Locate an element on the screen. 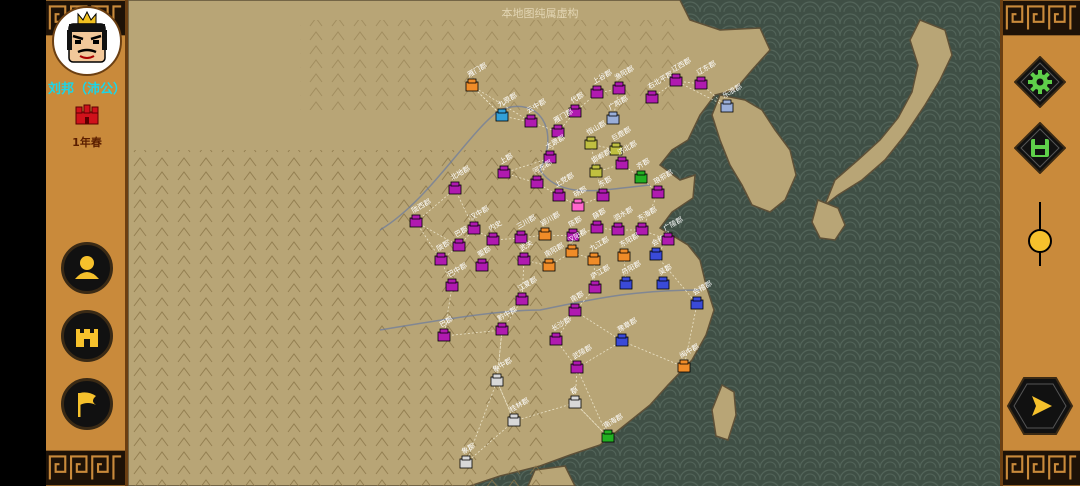 This screenshot has height=486, width=1080. castle-icon is located at coordinates (87, 338).